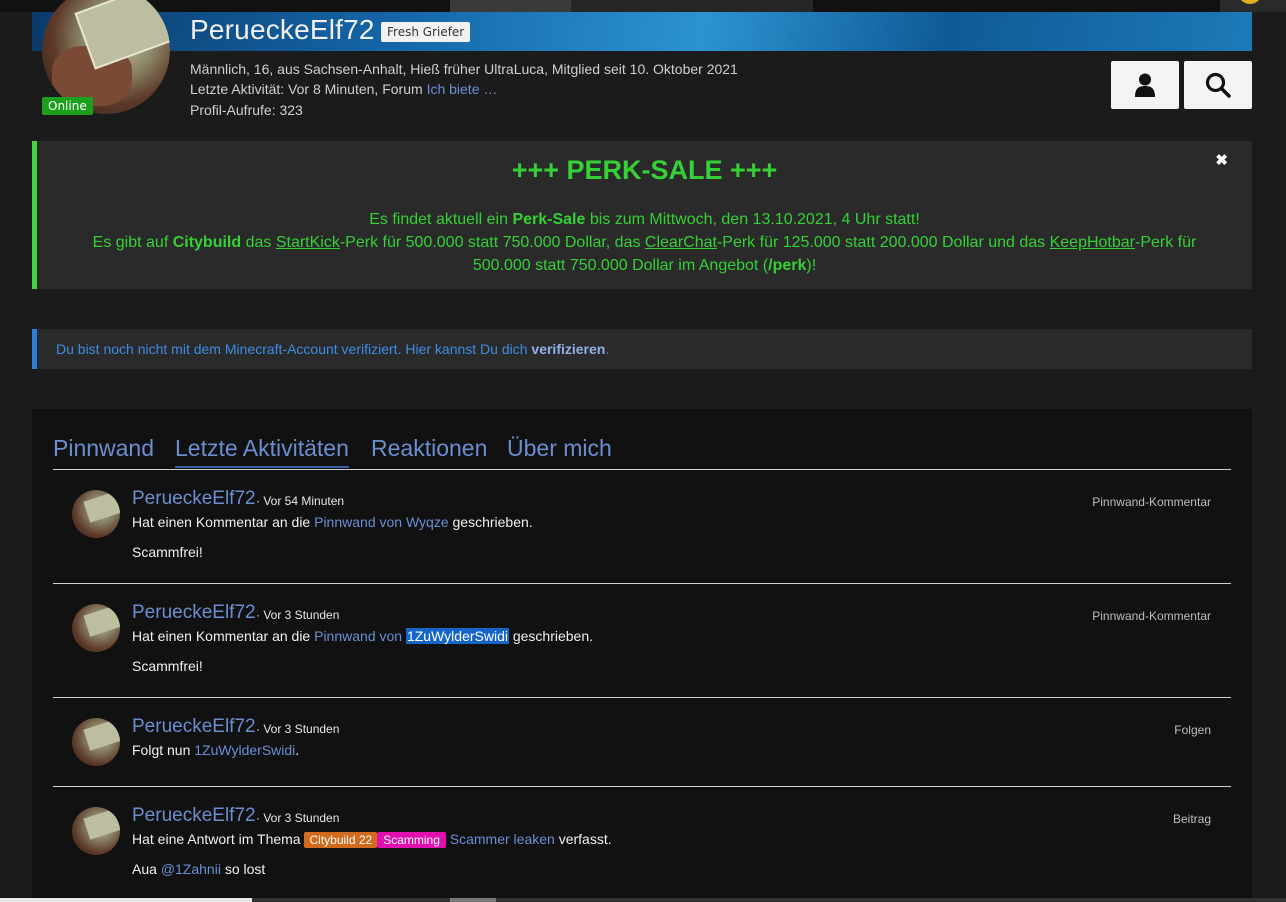 This screenshot has width=1286, height=902. I want to click on close-icon: ✖, so click(1221, 160).